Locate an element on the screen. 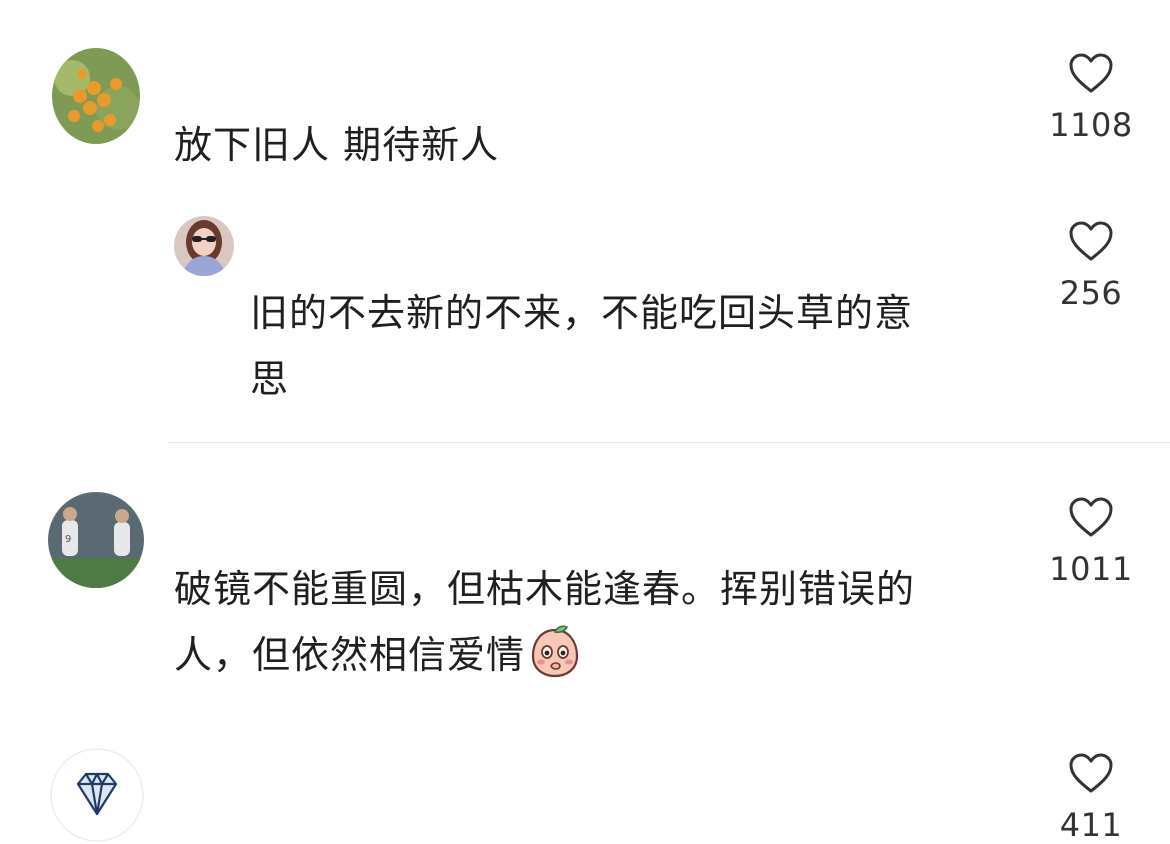 This screenshot has height=844, width=1170. woman-sunglasses-avatar is located at coordinates (204, 246).